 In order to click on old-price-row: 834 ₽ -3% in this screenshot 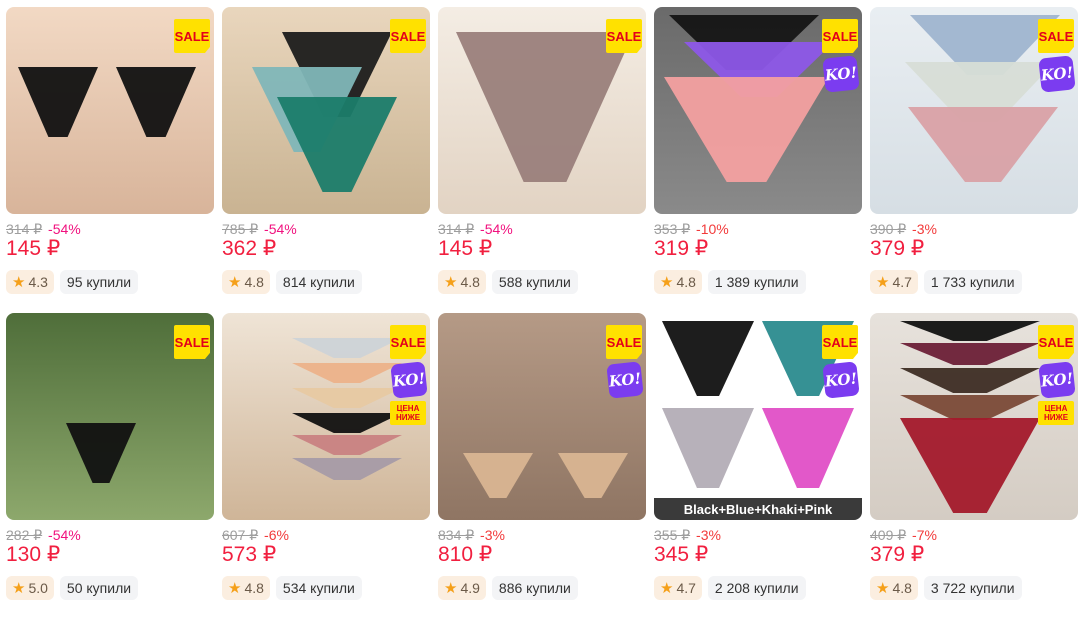, I will do `click(542, 535)`.